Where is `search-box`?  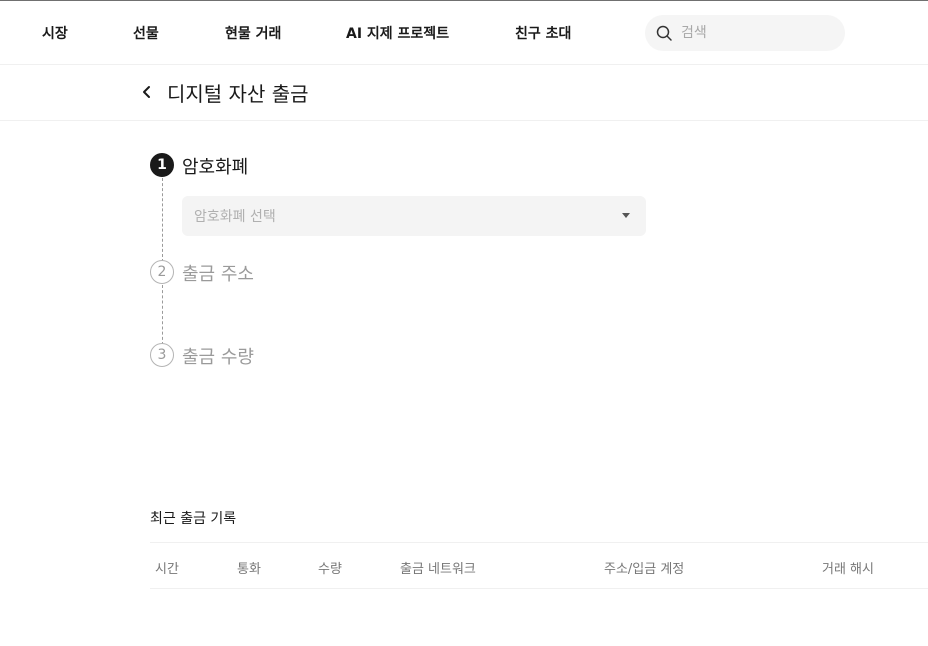
search-box is located at coordinates (745, 33).